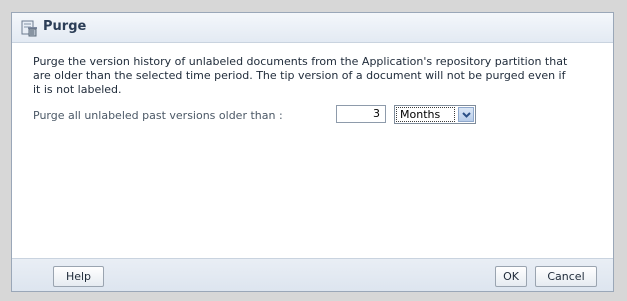 The image size is (627, 301). Describe the element at coordinates (566, 276) in the screenshot. I see `cancel-button: Cancel` at that location.